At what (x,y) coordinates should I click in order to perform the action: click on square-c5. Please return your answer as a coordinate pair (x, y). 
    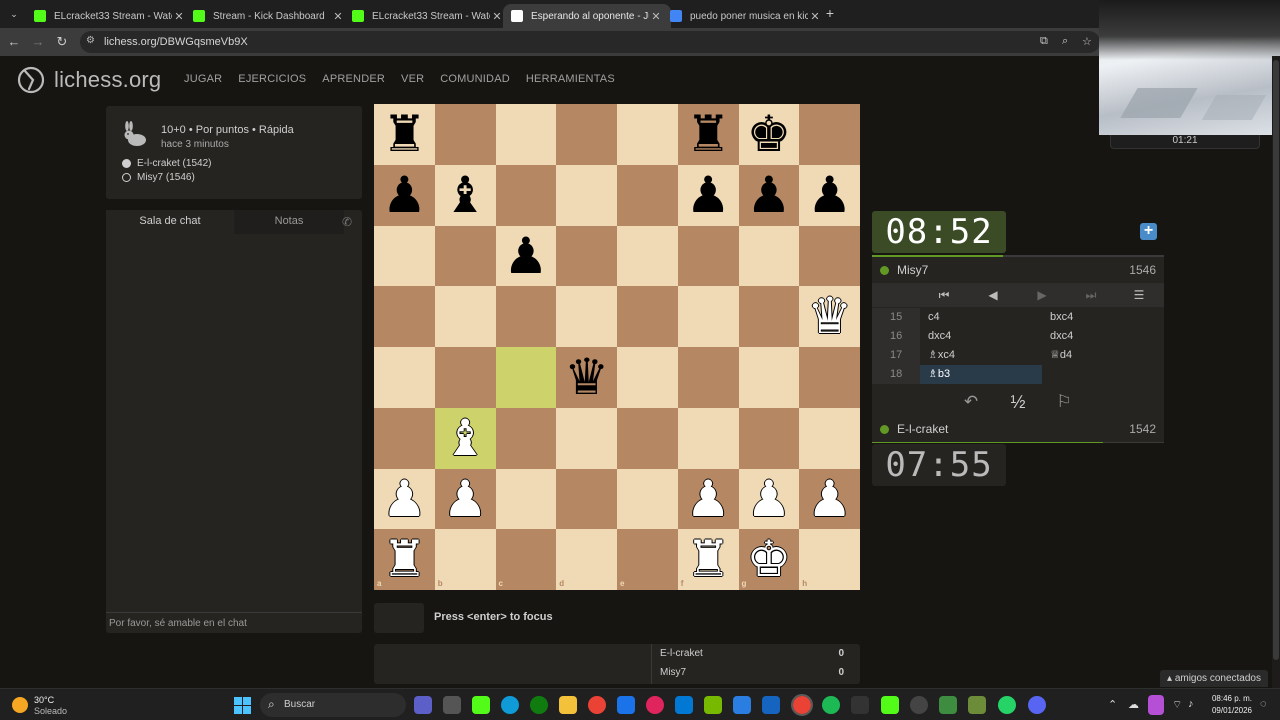
    Looking at the image, I should click on (526, 316).